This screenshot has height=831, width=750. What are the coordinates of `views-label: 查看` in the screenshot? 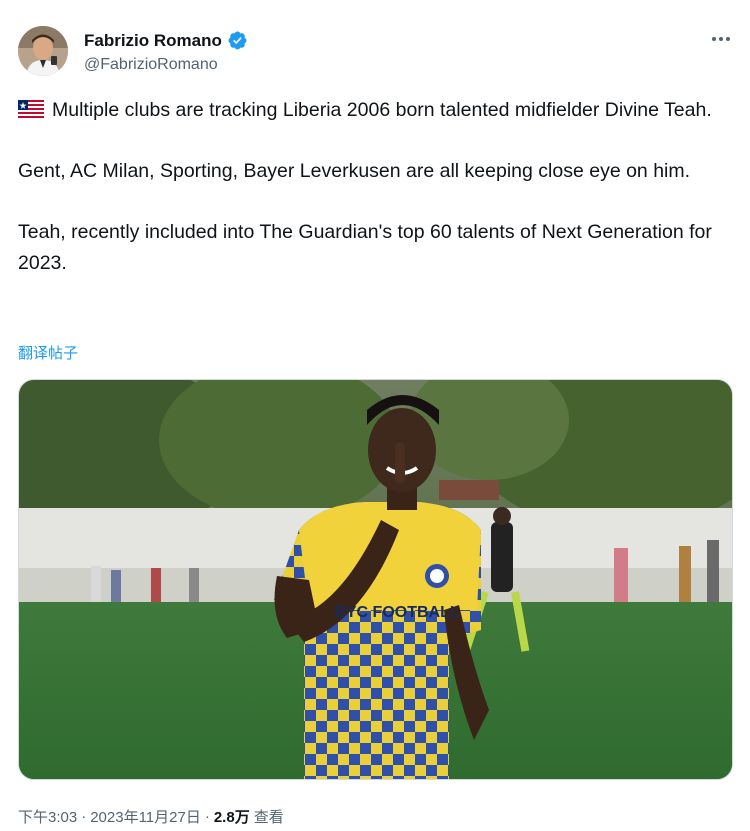 It's located at (268, 817).